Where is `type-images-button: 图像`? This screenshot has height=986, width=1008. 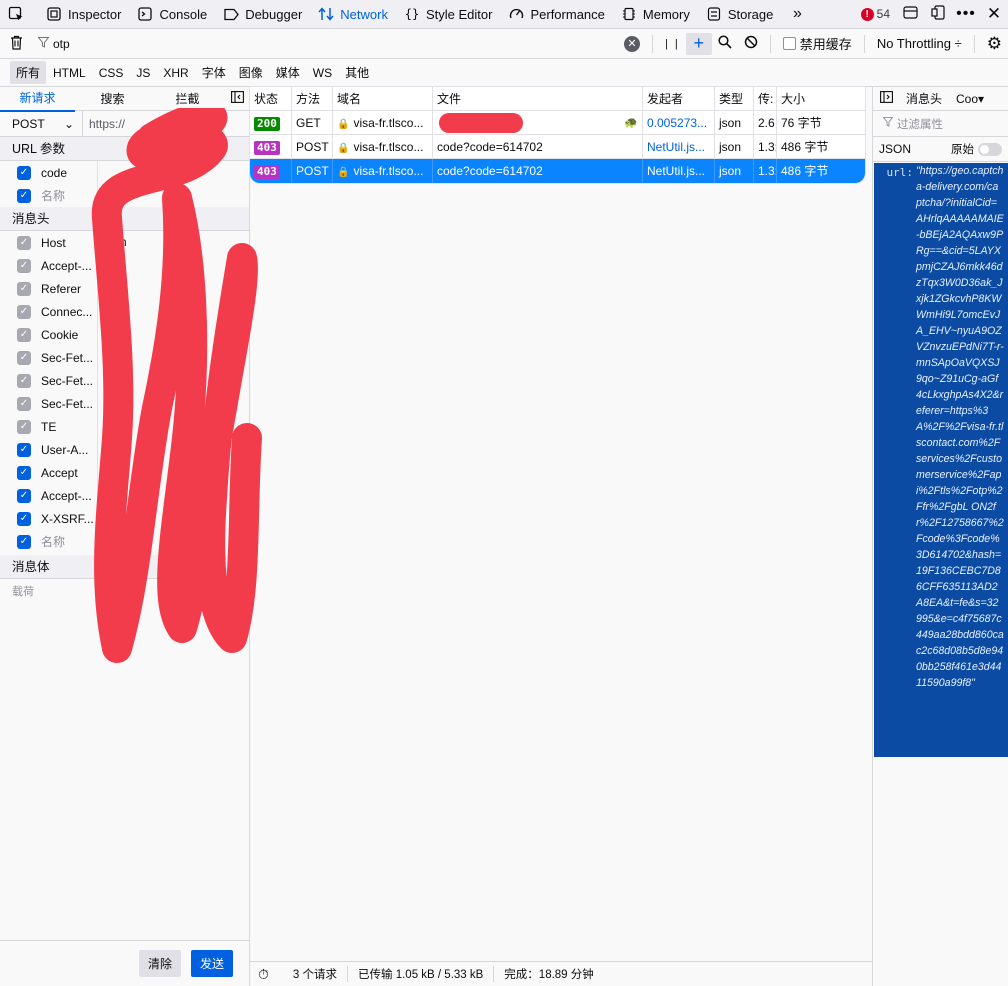 type-images-button: 图像 is located at coordinates (251, 72).